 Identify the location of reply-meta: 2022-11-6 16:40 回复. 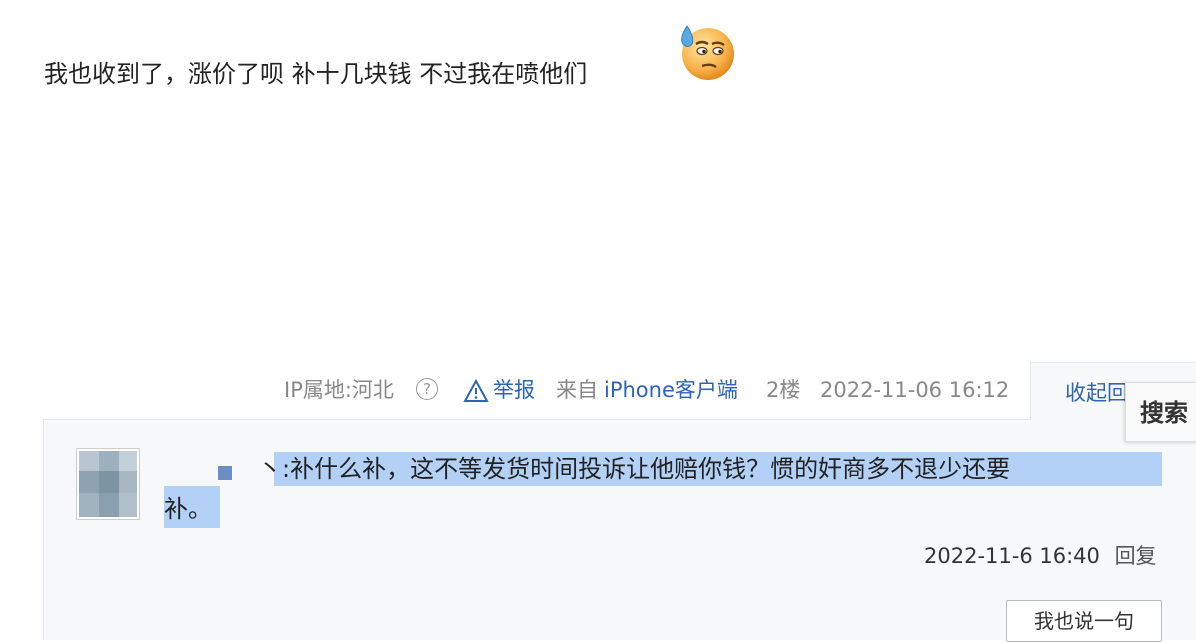
(1040, 555).